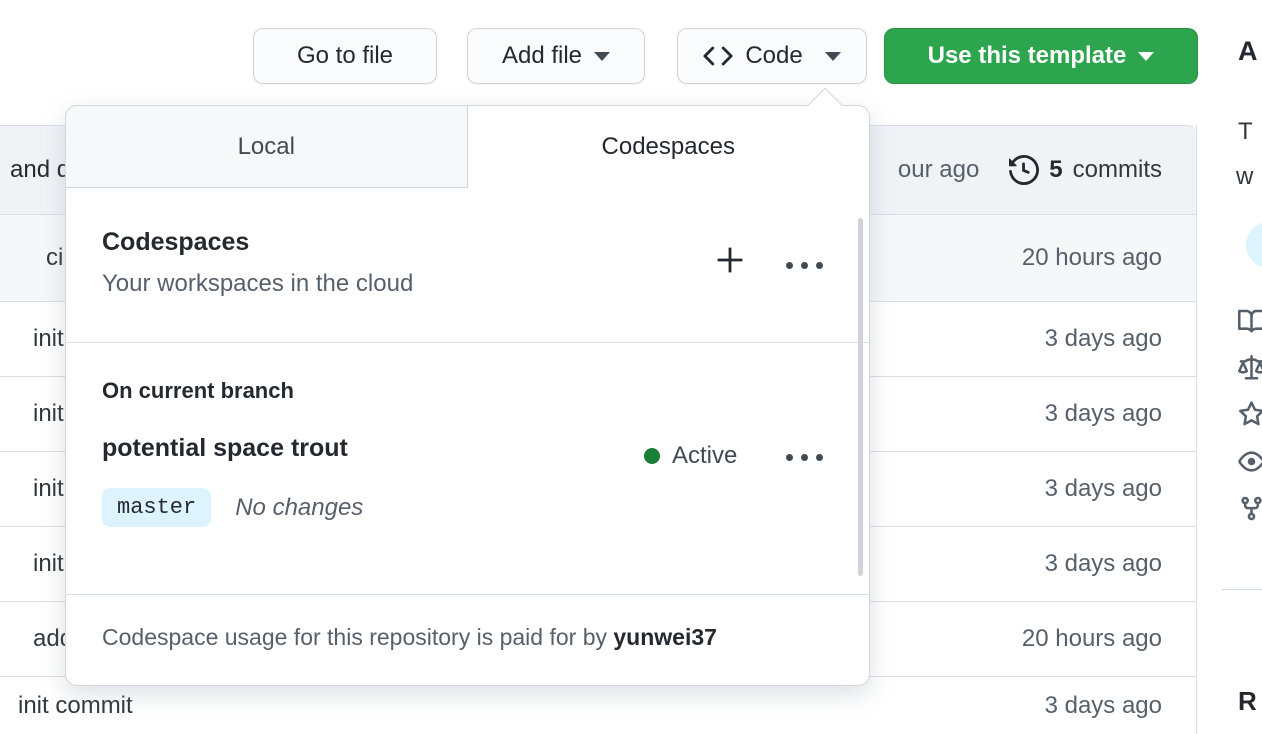  What do you see at coordinates (1027, 55) in the screenshot?
I see `use-this-template-label: Use this template` at bounding box center [1027, 55].